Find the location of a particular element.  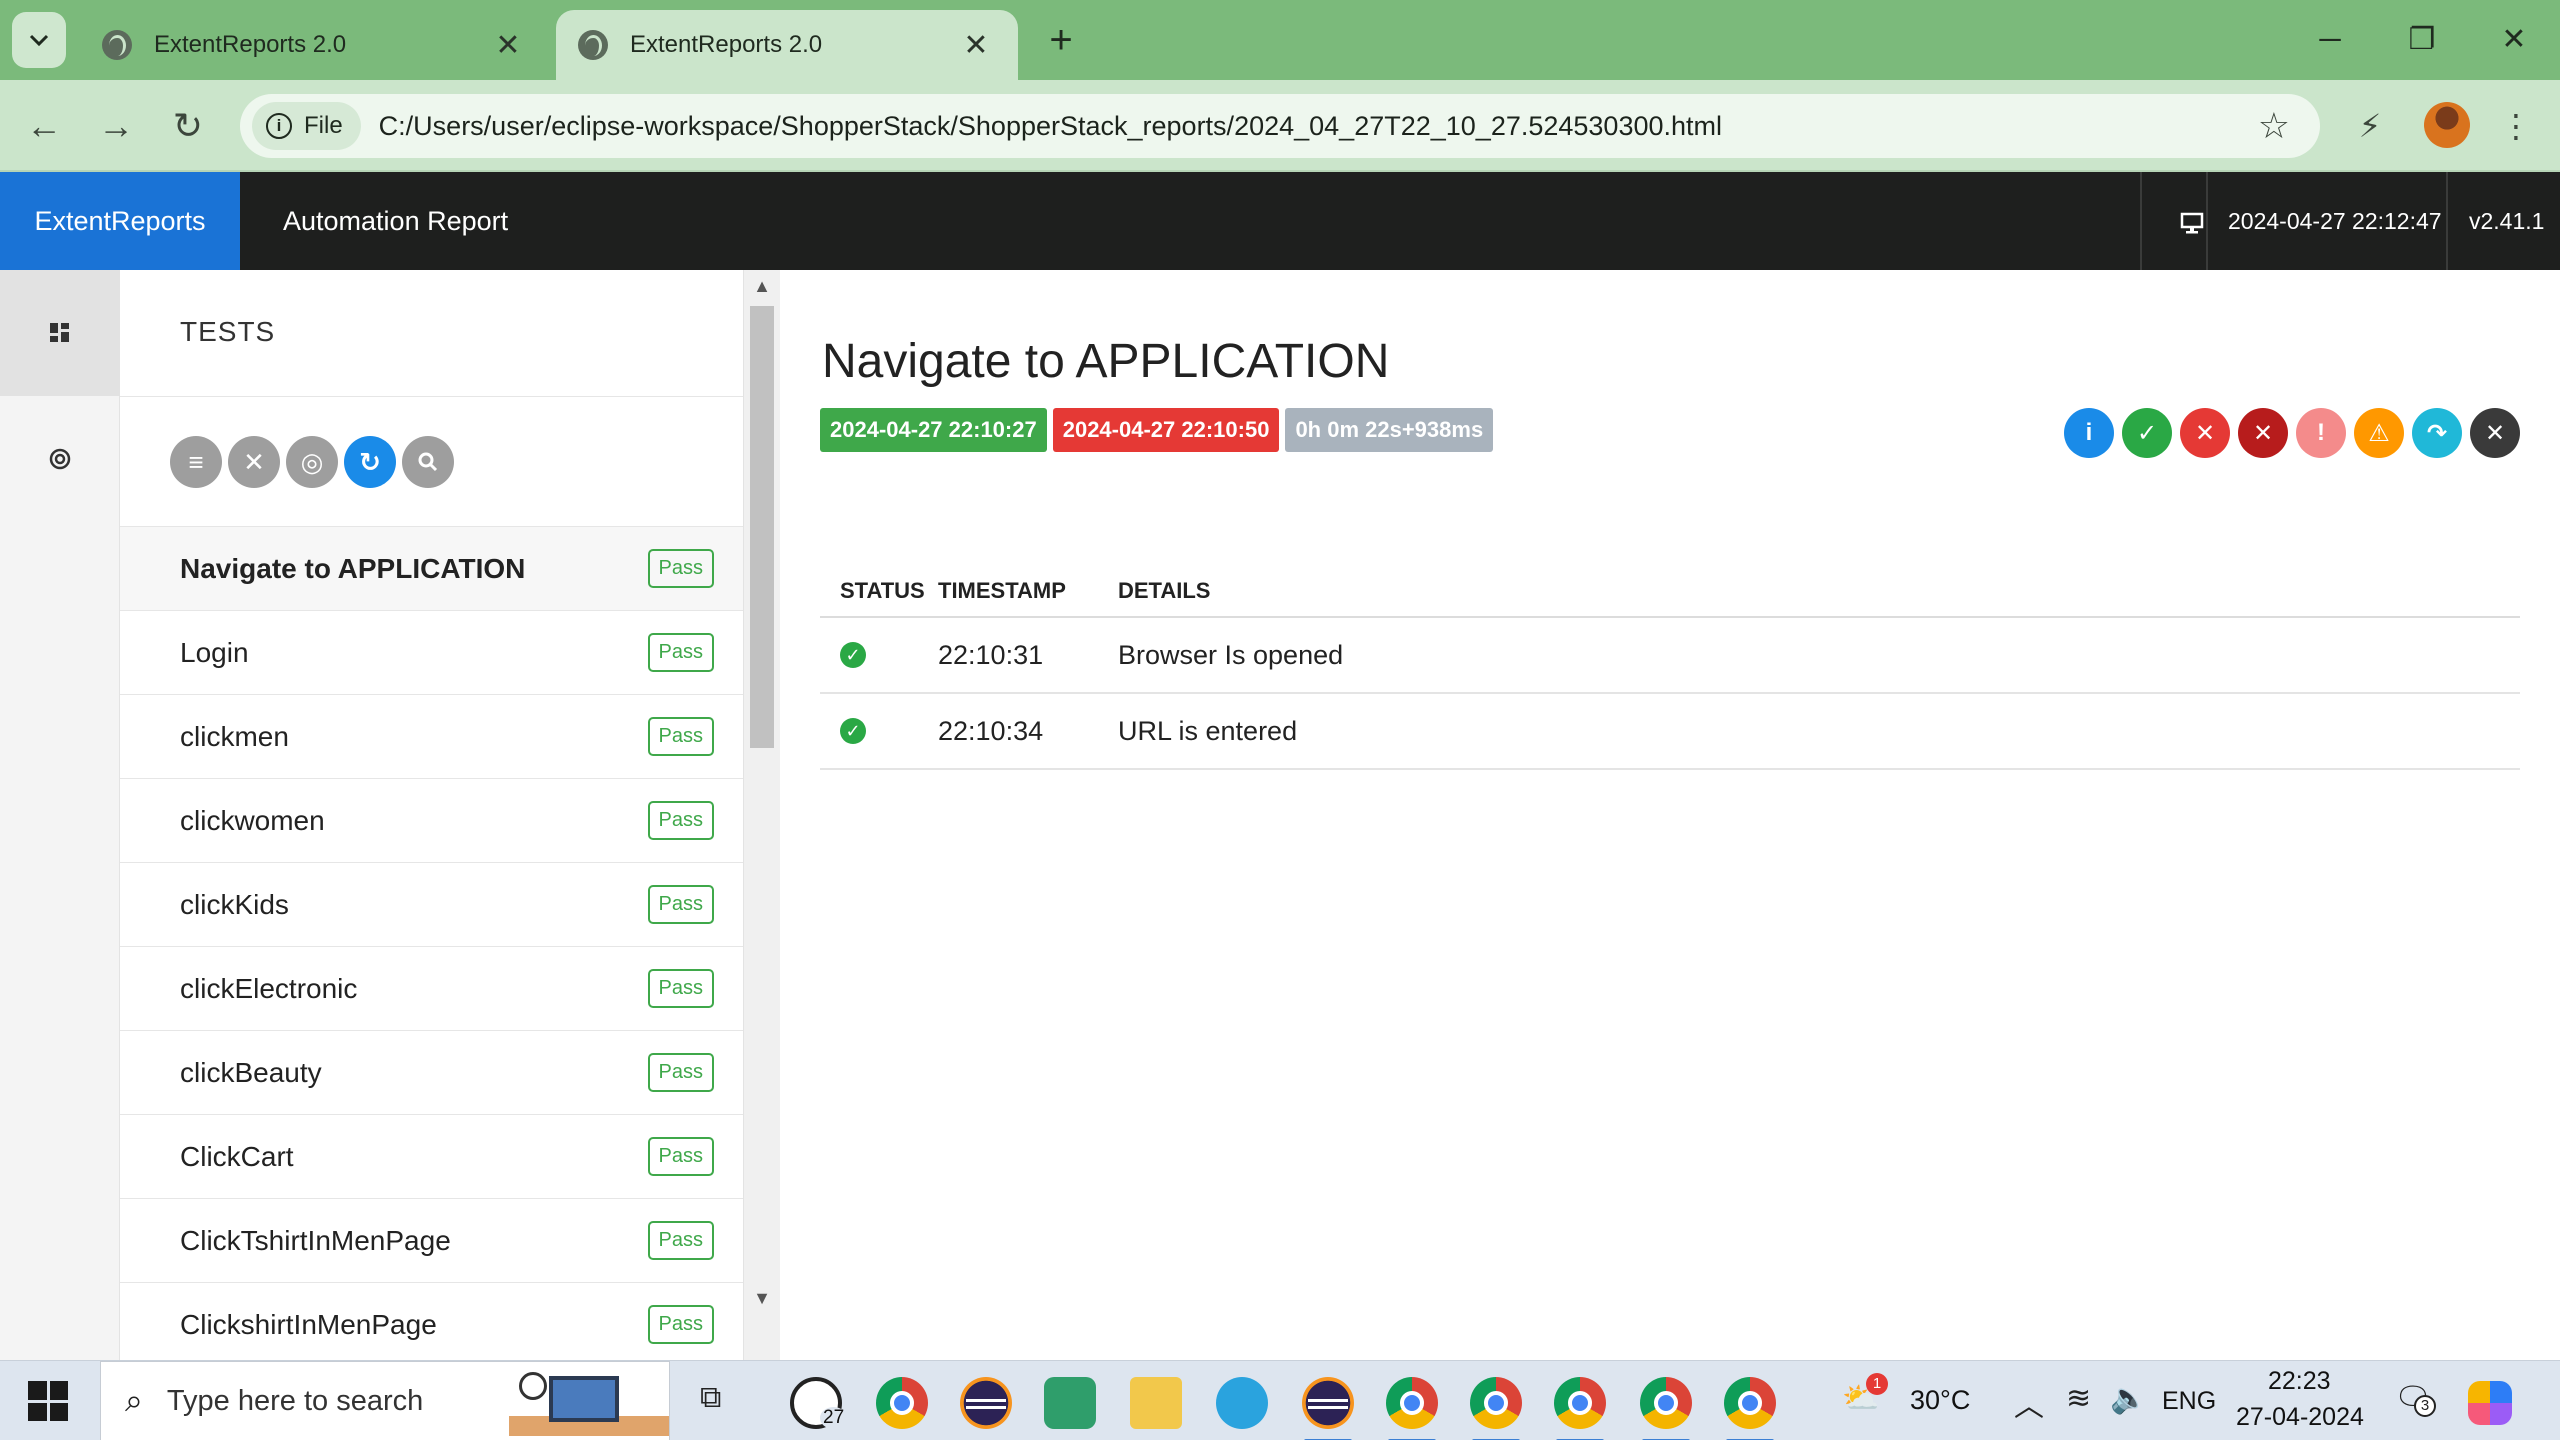

bookmark-star-icon: ☆ is located at coordinates (2274, 126).